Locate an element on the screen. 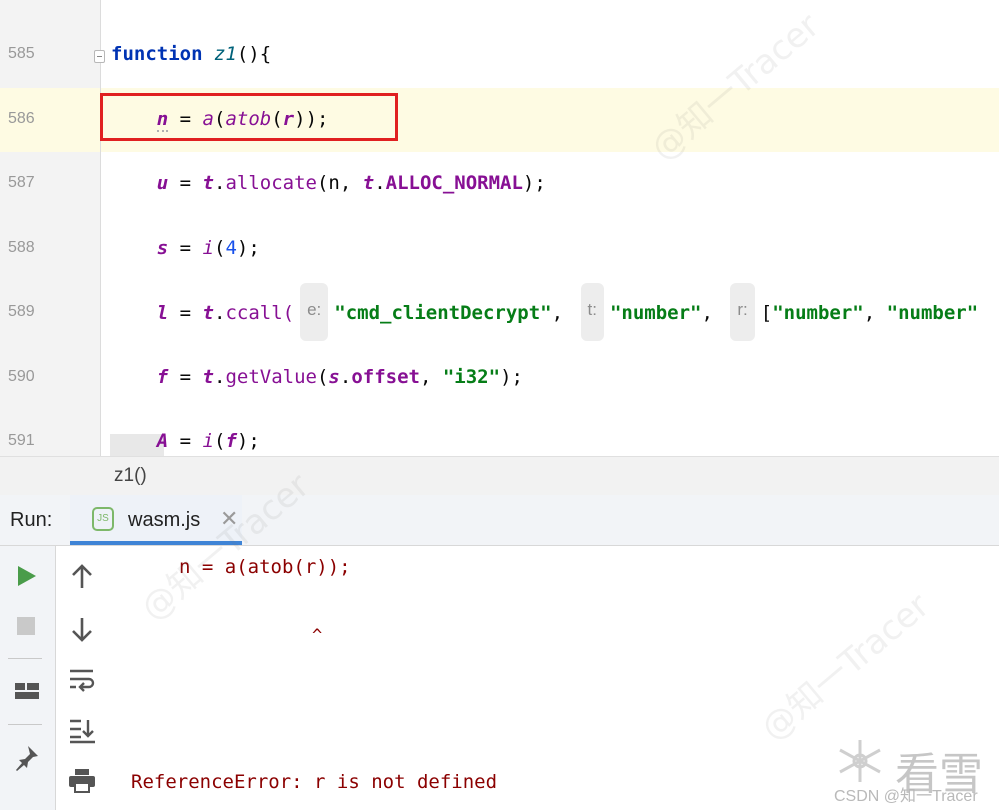 This screenshot has height=810, width=999. run-tool-window-header: Run: JS wasm.js ✕ is located at coordinates (499, 520).